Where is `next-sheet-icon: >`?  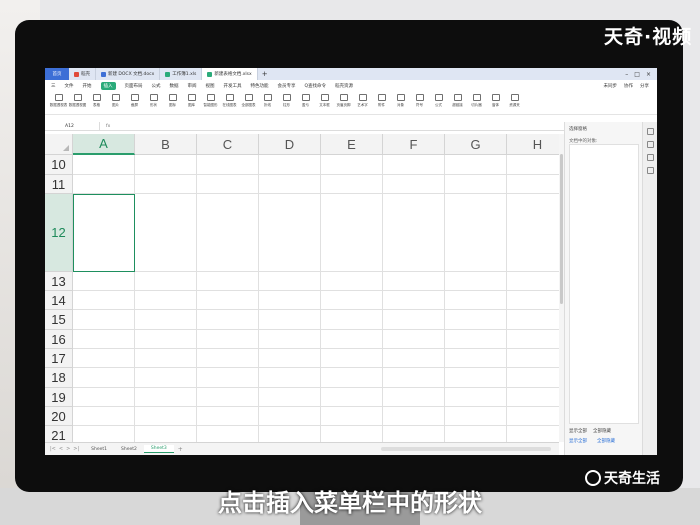 next-sheet-icon: > is located at coordinates (68, 449).